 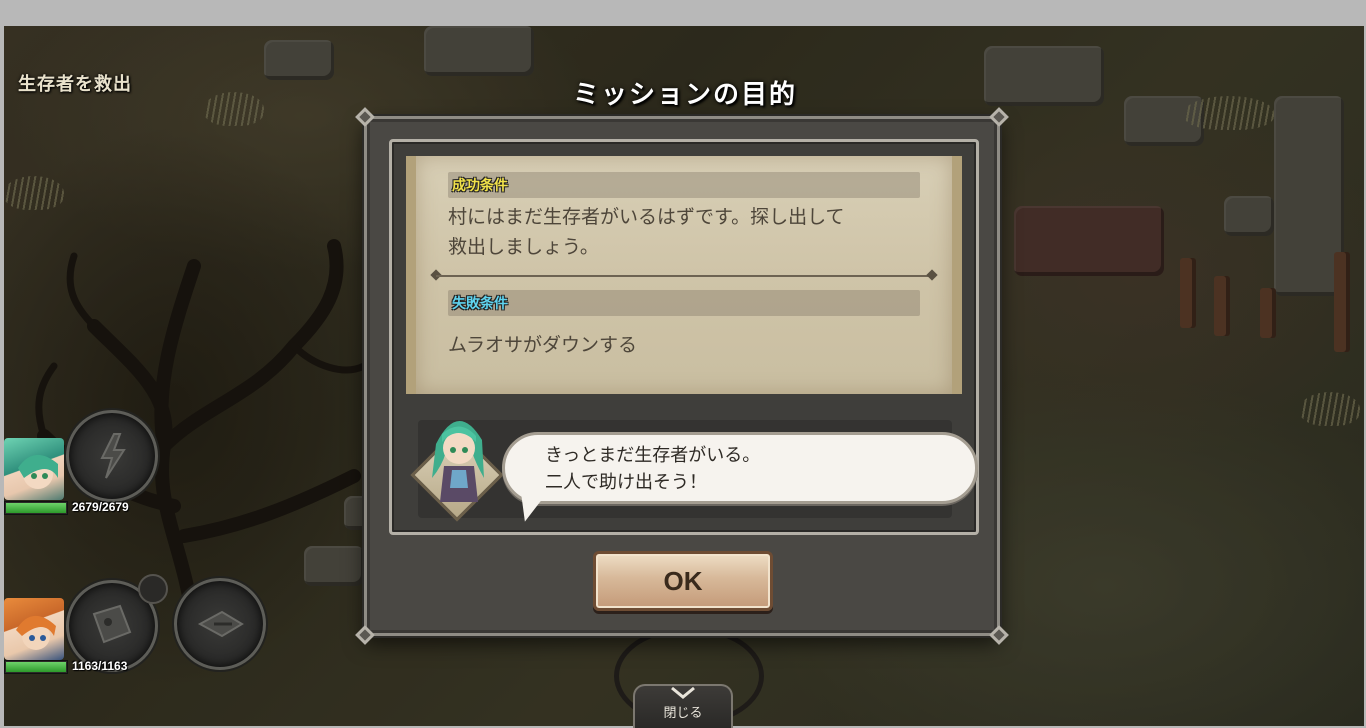 I want to click on speech-bubble: きっとまだ生存者がいる。 二人で助け出そう！, so click(x=740, y=468).